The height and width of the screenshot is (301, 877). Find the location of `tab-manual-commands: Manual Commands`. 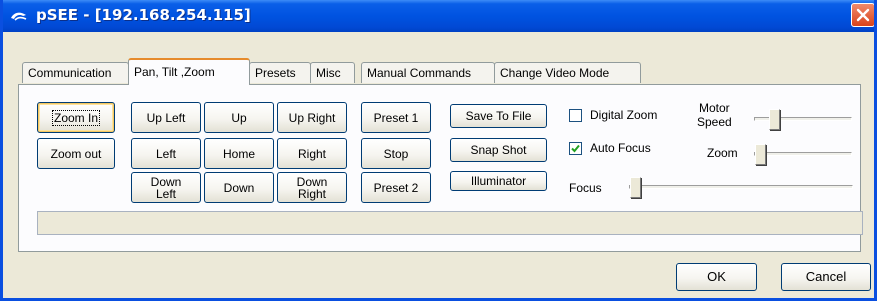

tab-manual-commands: Manual Commands is located at coordinates (428, 72).